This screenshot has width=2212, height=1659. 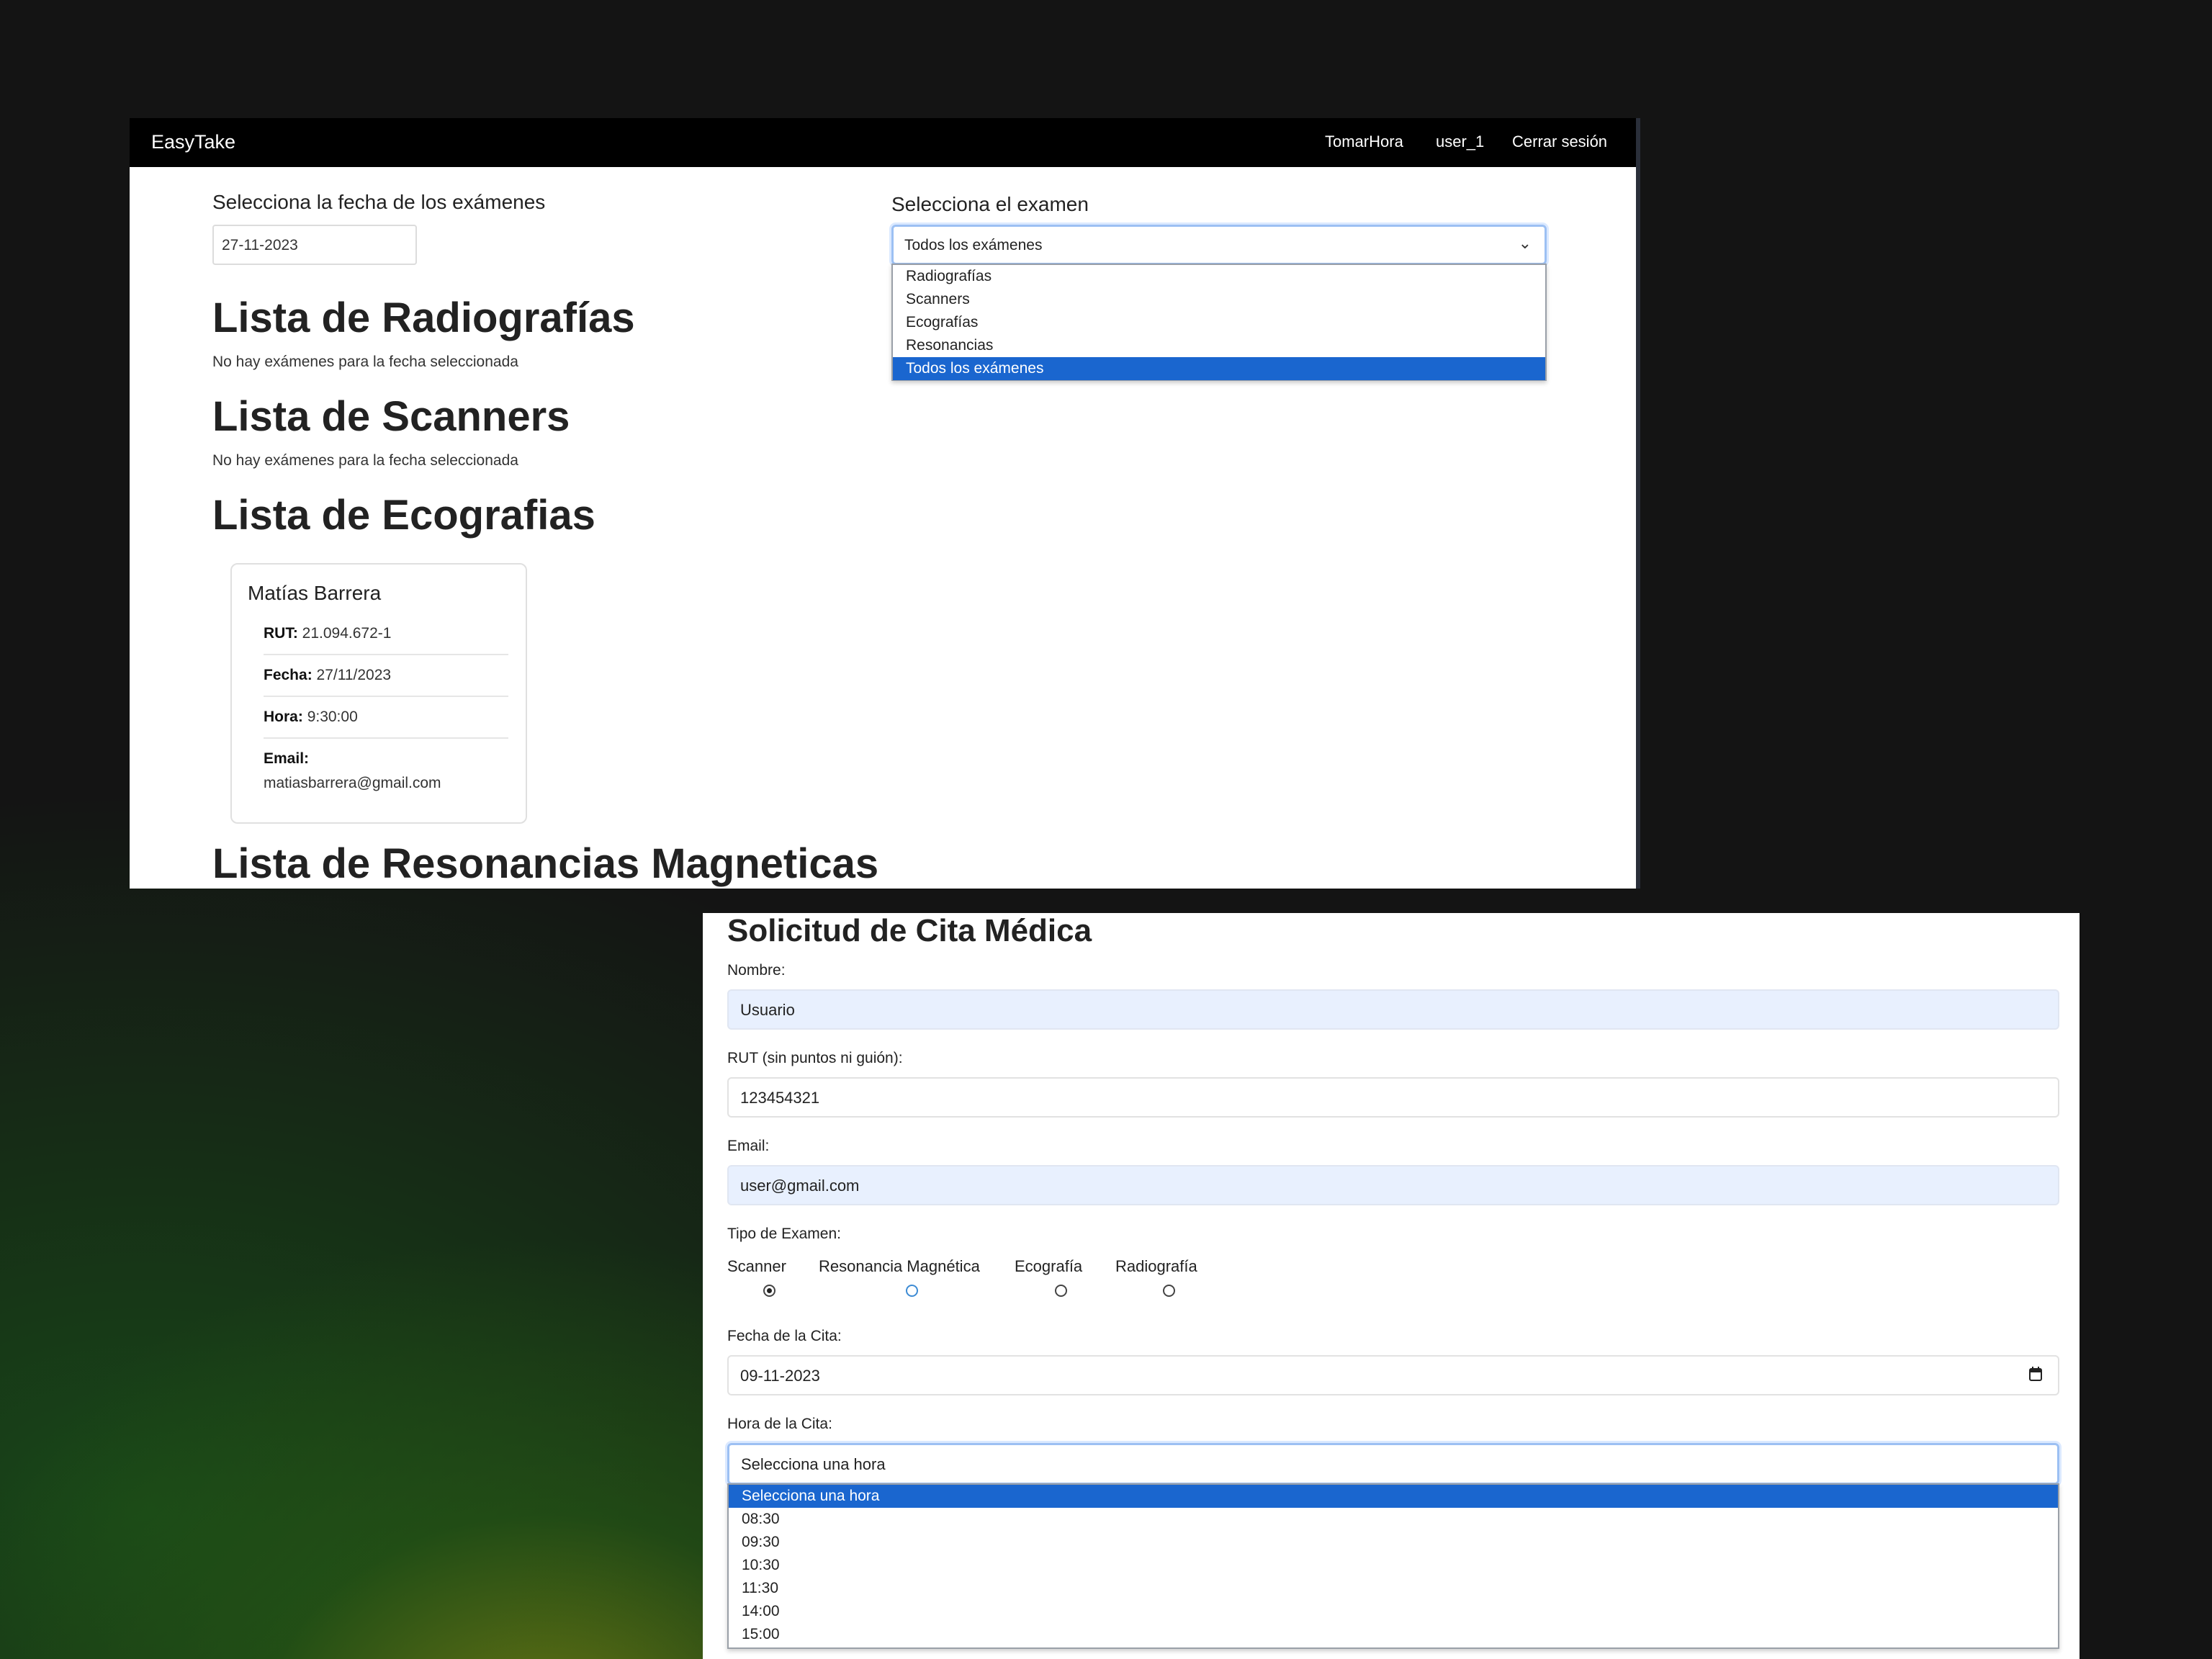 I want to click on radio-radiografia, so click(x=1169, y=1291).